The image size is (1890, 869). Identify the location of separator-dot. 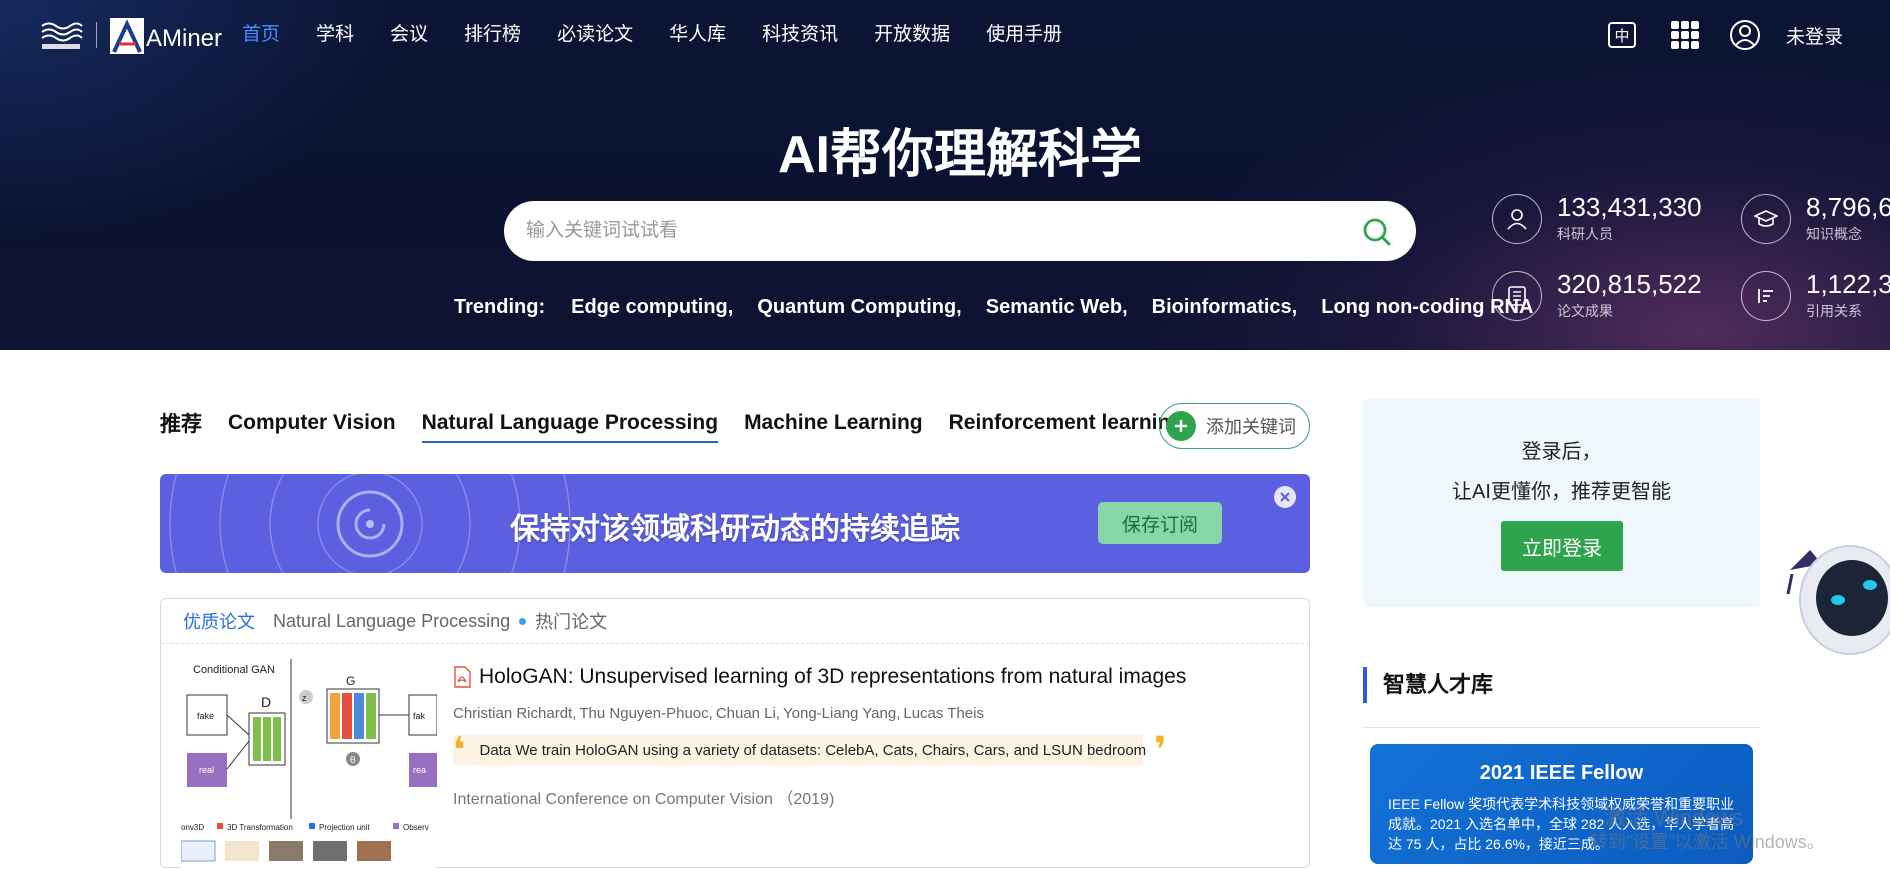
(523, 621).